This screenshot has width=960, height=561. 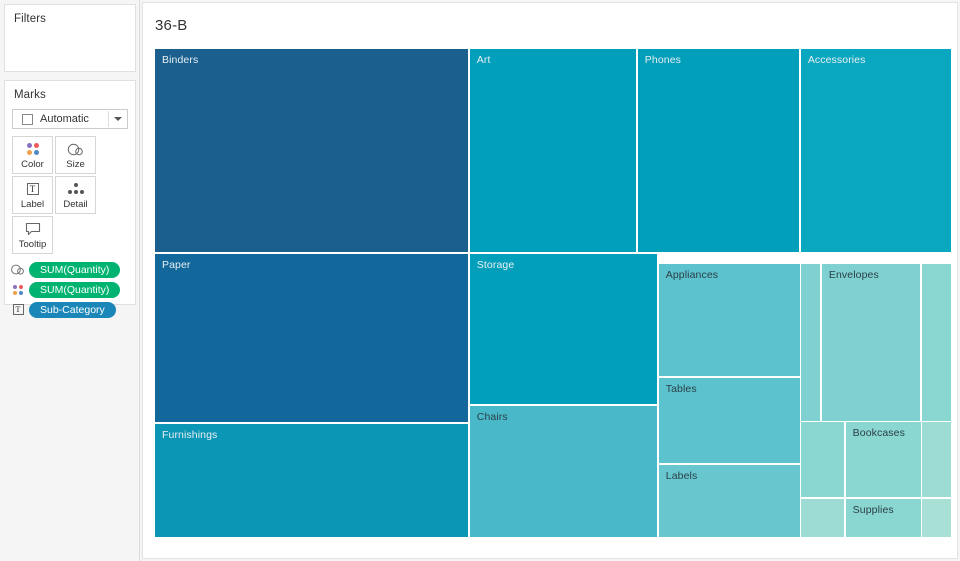 What do you see at coordinates (681, 476) in the screenshot?
I see `treemap-tile-label: Labels` at bounding box center [681, 476].